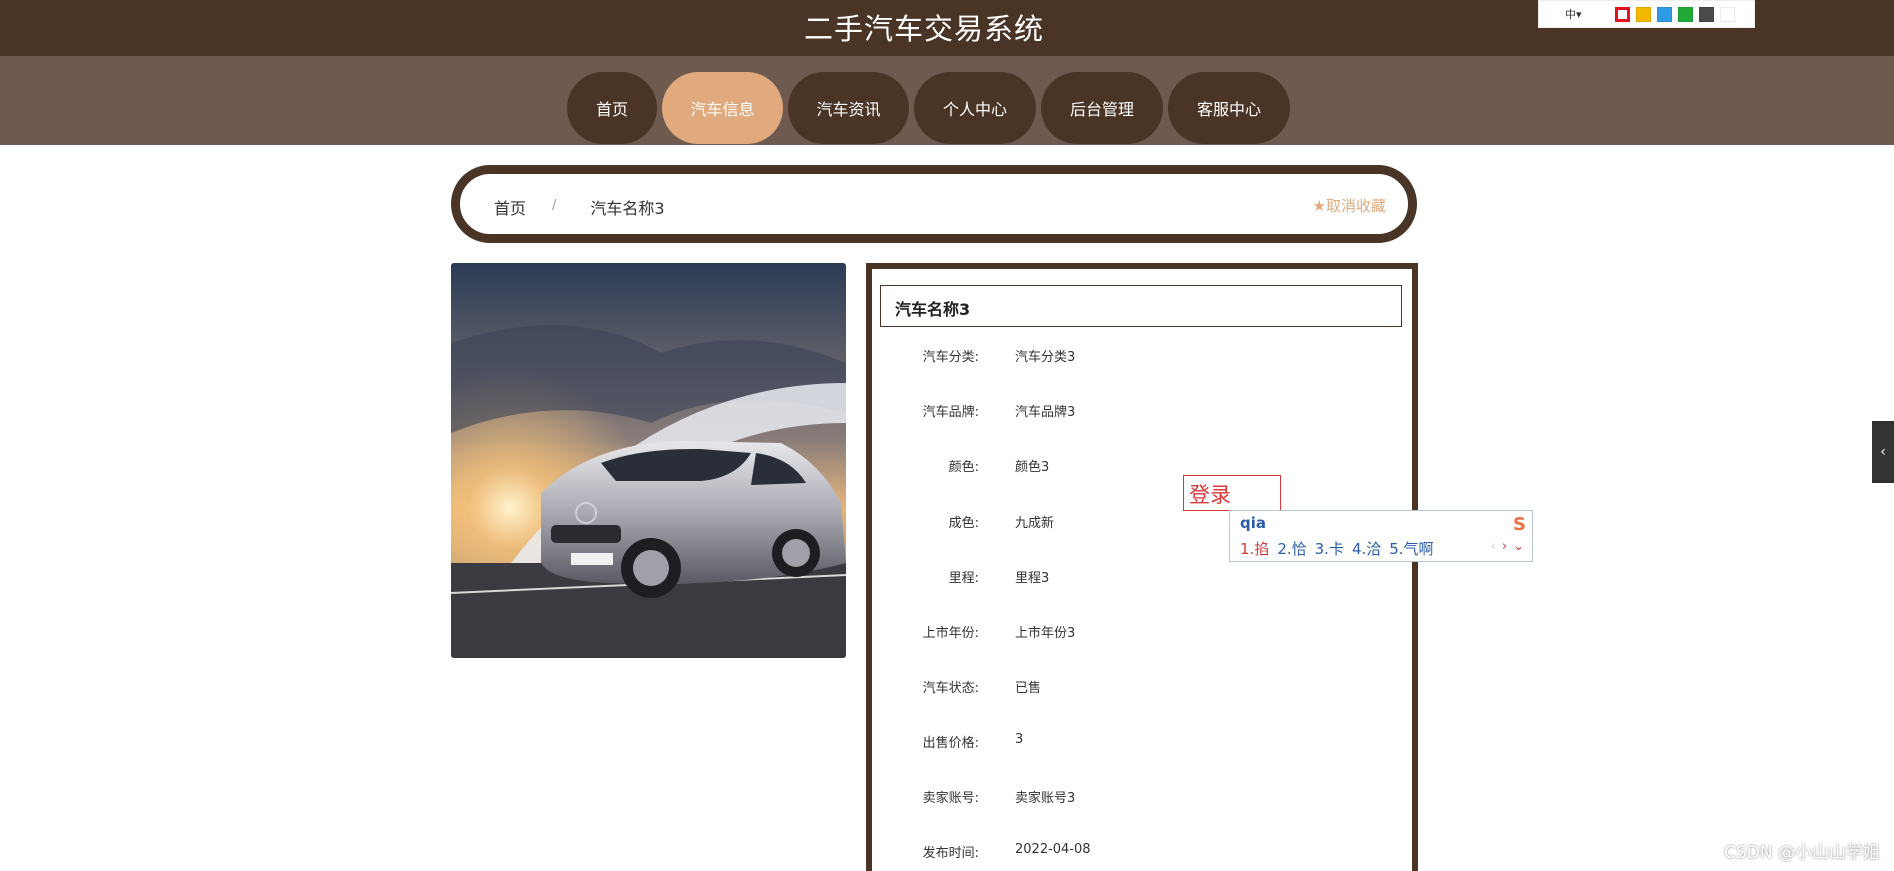  Describe the element at coordinates (1032, 467) in the screenshot. I see `field-value: 颜色3` at that location.